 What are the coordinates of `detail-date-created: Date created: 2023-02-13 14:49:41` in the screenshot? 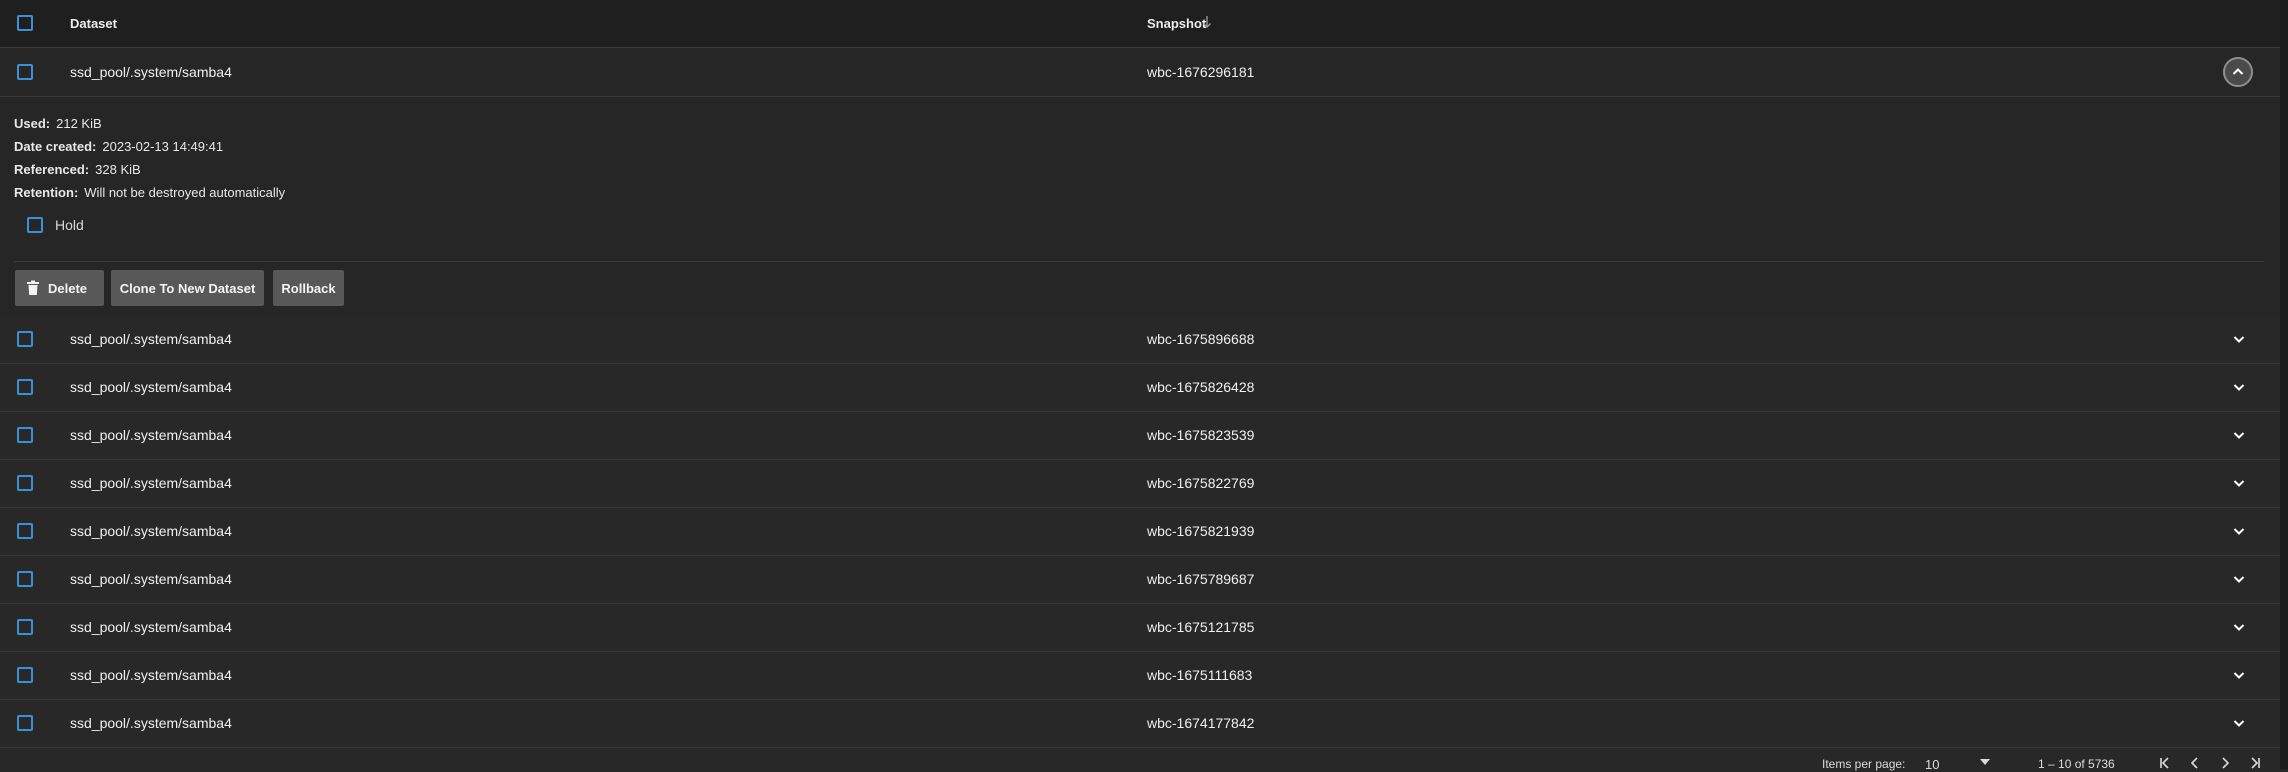 It's located at (118, 146).